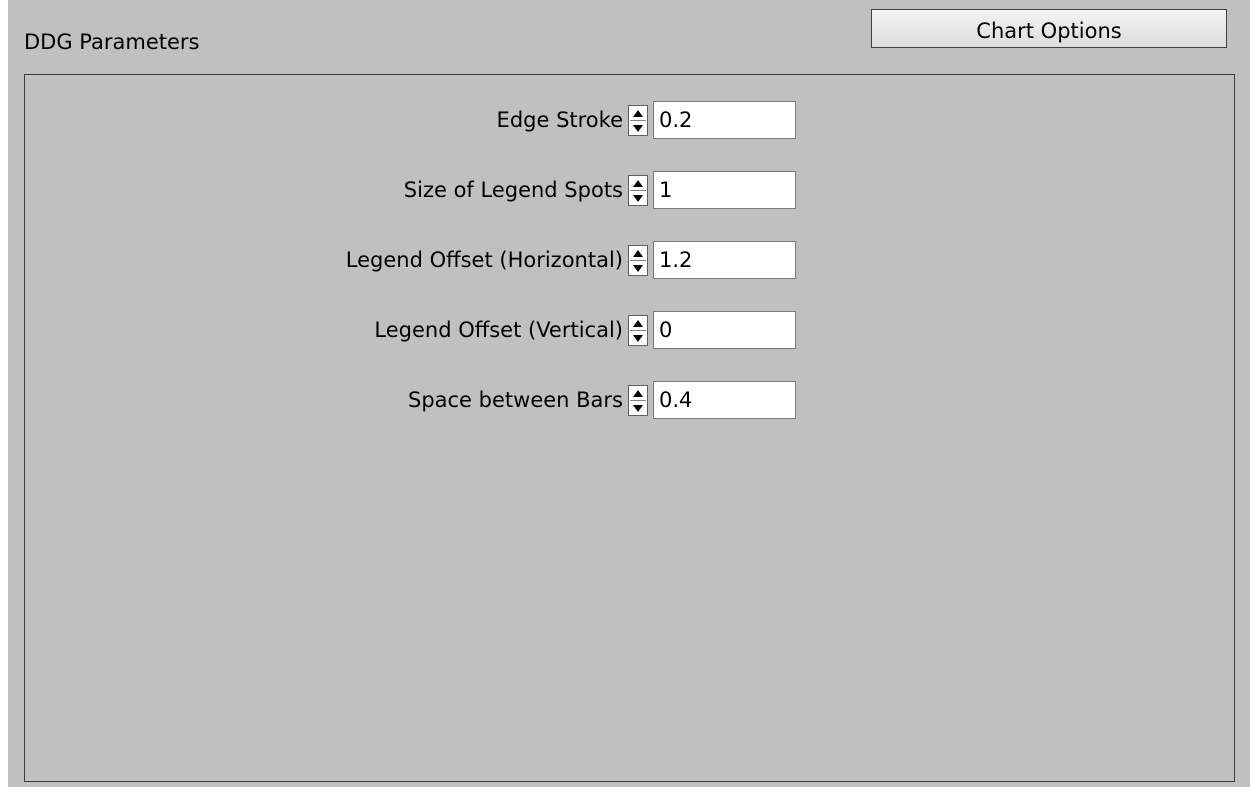  I want to click on param-row-edge-stroke: Edge Stroke, so click(419, 120).